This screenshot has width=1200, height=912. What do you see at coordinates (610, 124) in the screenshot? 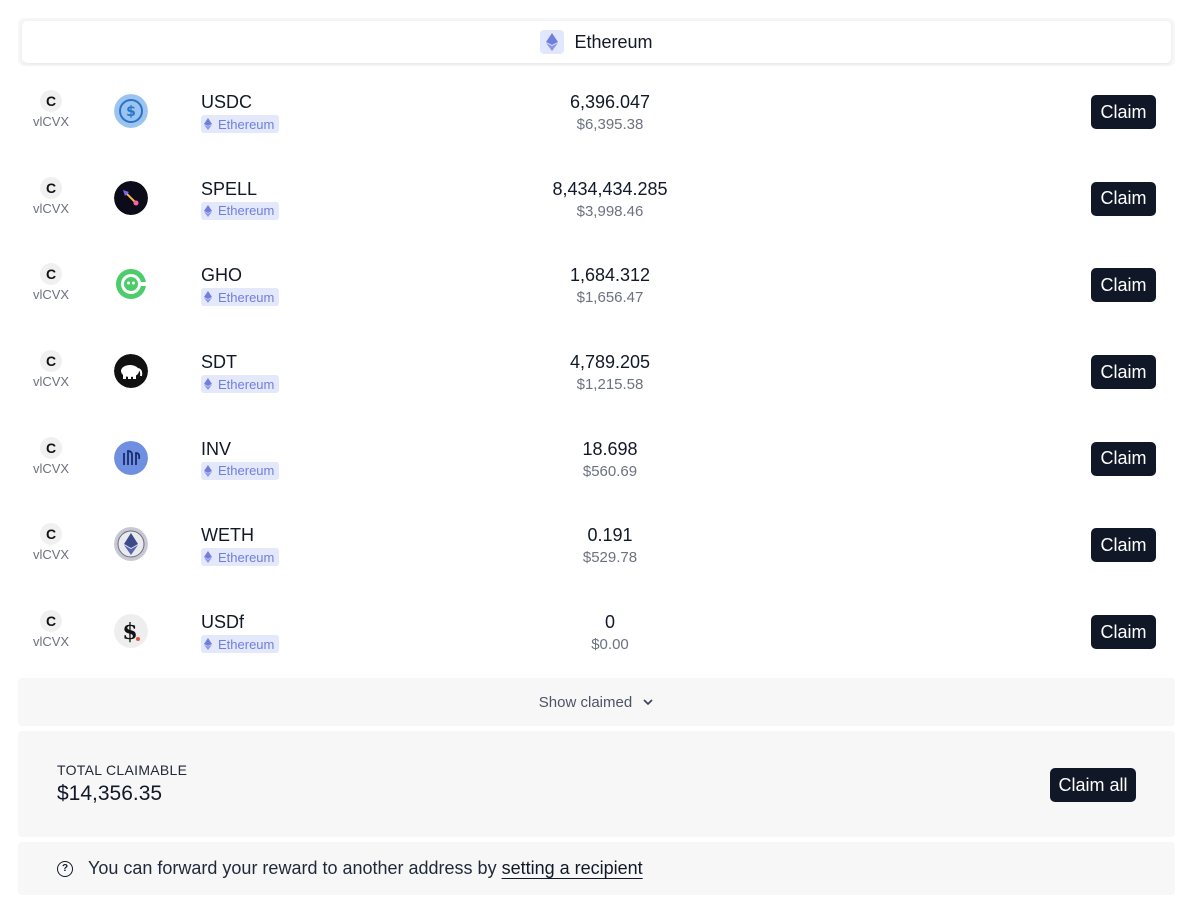
I see `usd-value: $6,395.38` at bounding box center [610, 124].